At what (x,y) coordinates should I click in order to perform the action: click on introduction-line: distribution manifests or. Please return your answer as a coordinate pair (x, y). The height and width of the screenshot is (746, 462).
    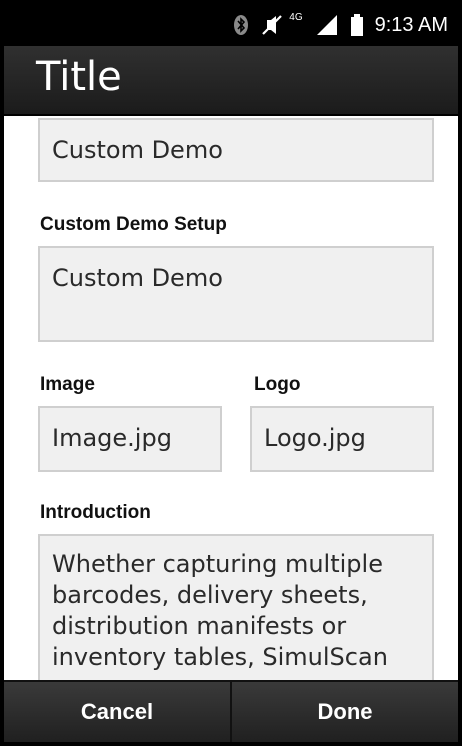
    Looking at the image, I should click on (199, 626).